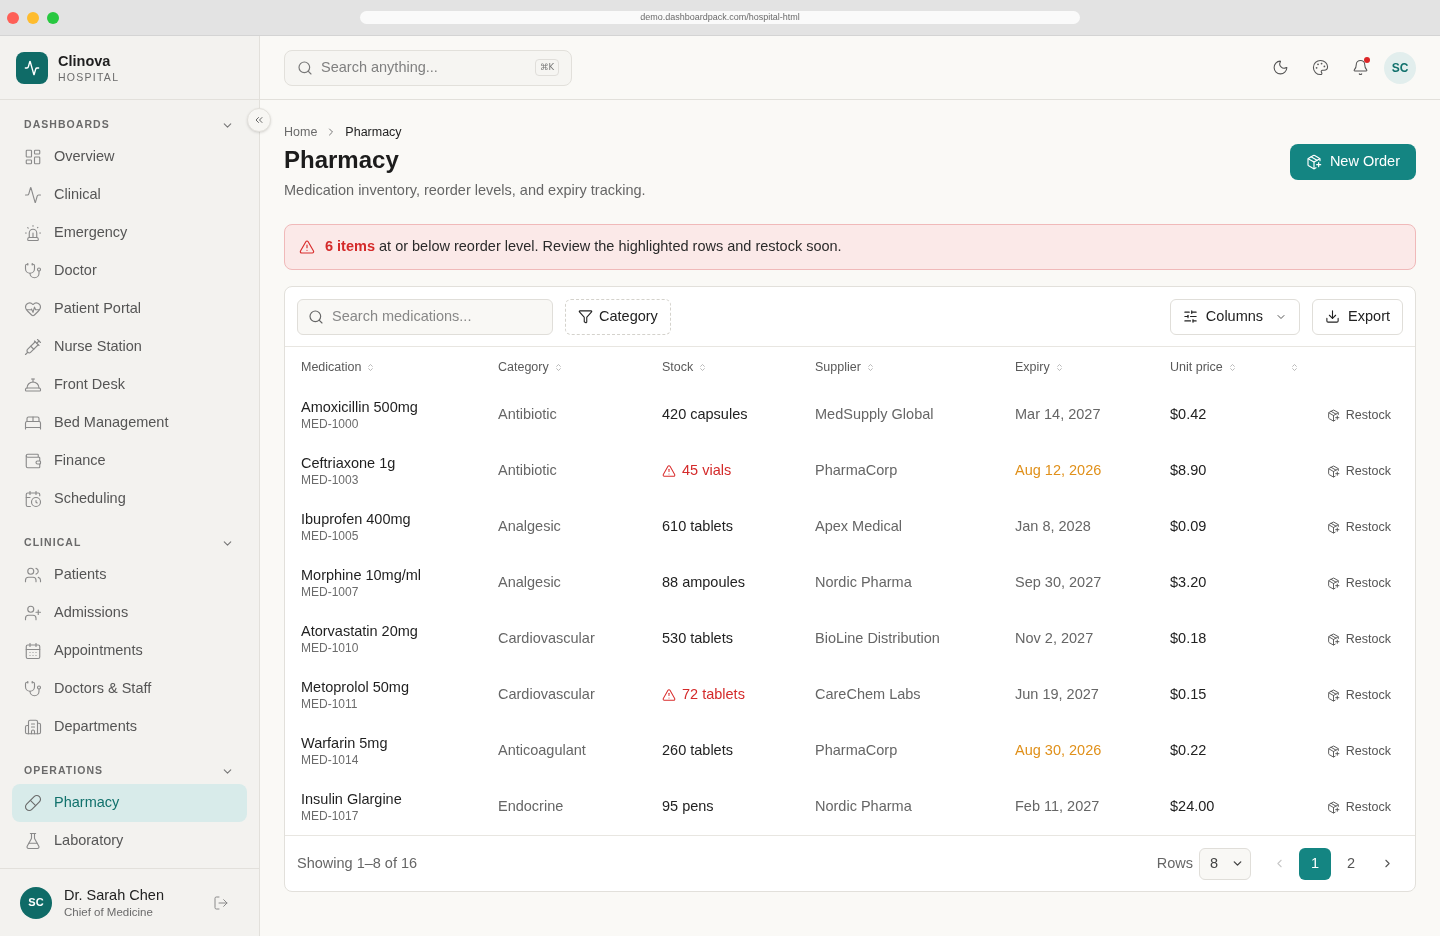  I want to click on rows-per-page-select: 8, so click(1225, 863).